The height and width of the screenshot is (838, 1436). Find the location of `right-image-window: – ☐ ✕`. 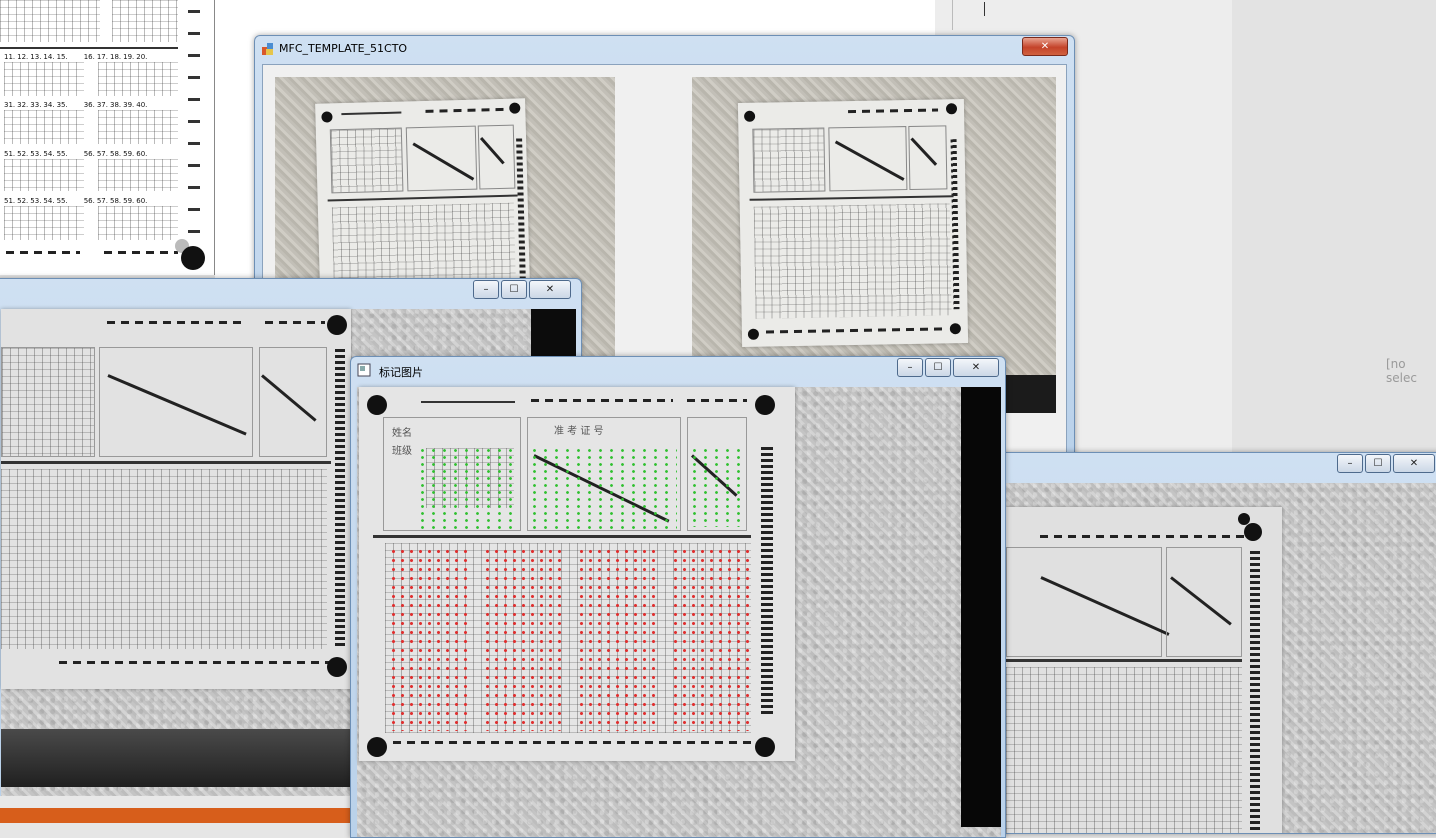

right-image-window: – ☐ ✕ is located at coordinates (1216, 643).